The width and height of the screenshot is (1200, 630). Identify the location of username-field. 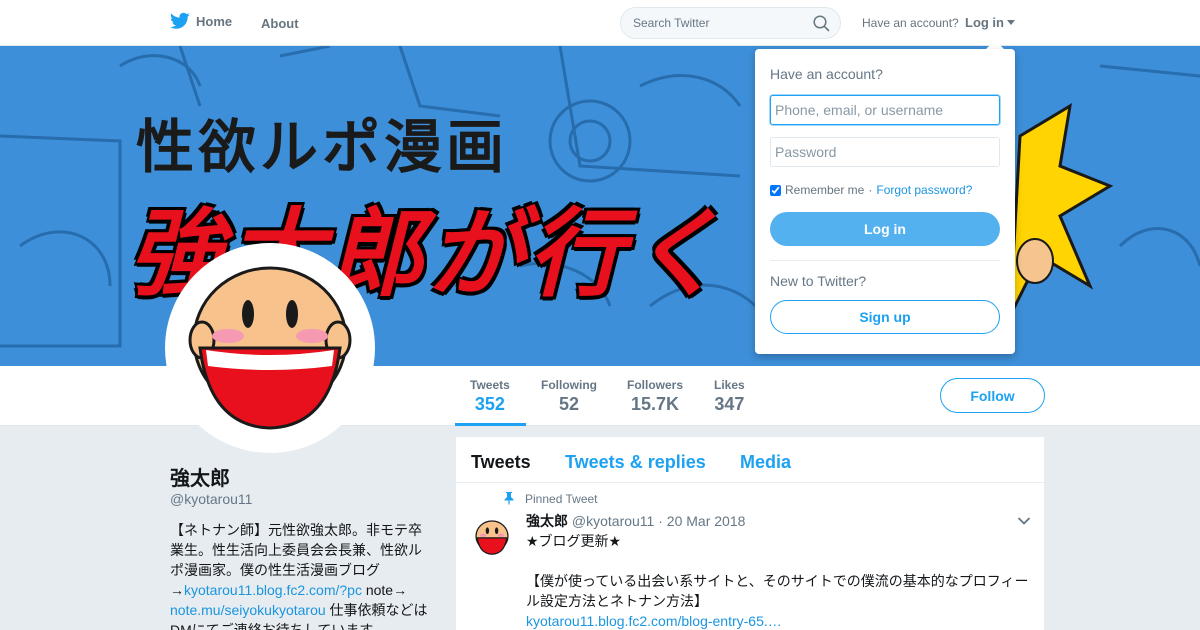
(885, 110).